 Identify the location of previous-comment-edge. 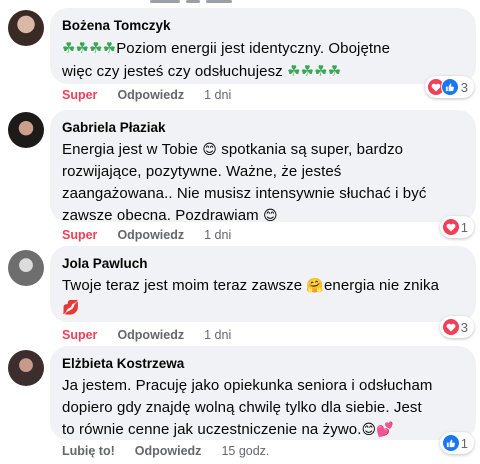
(195, 1).